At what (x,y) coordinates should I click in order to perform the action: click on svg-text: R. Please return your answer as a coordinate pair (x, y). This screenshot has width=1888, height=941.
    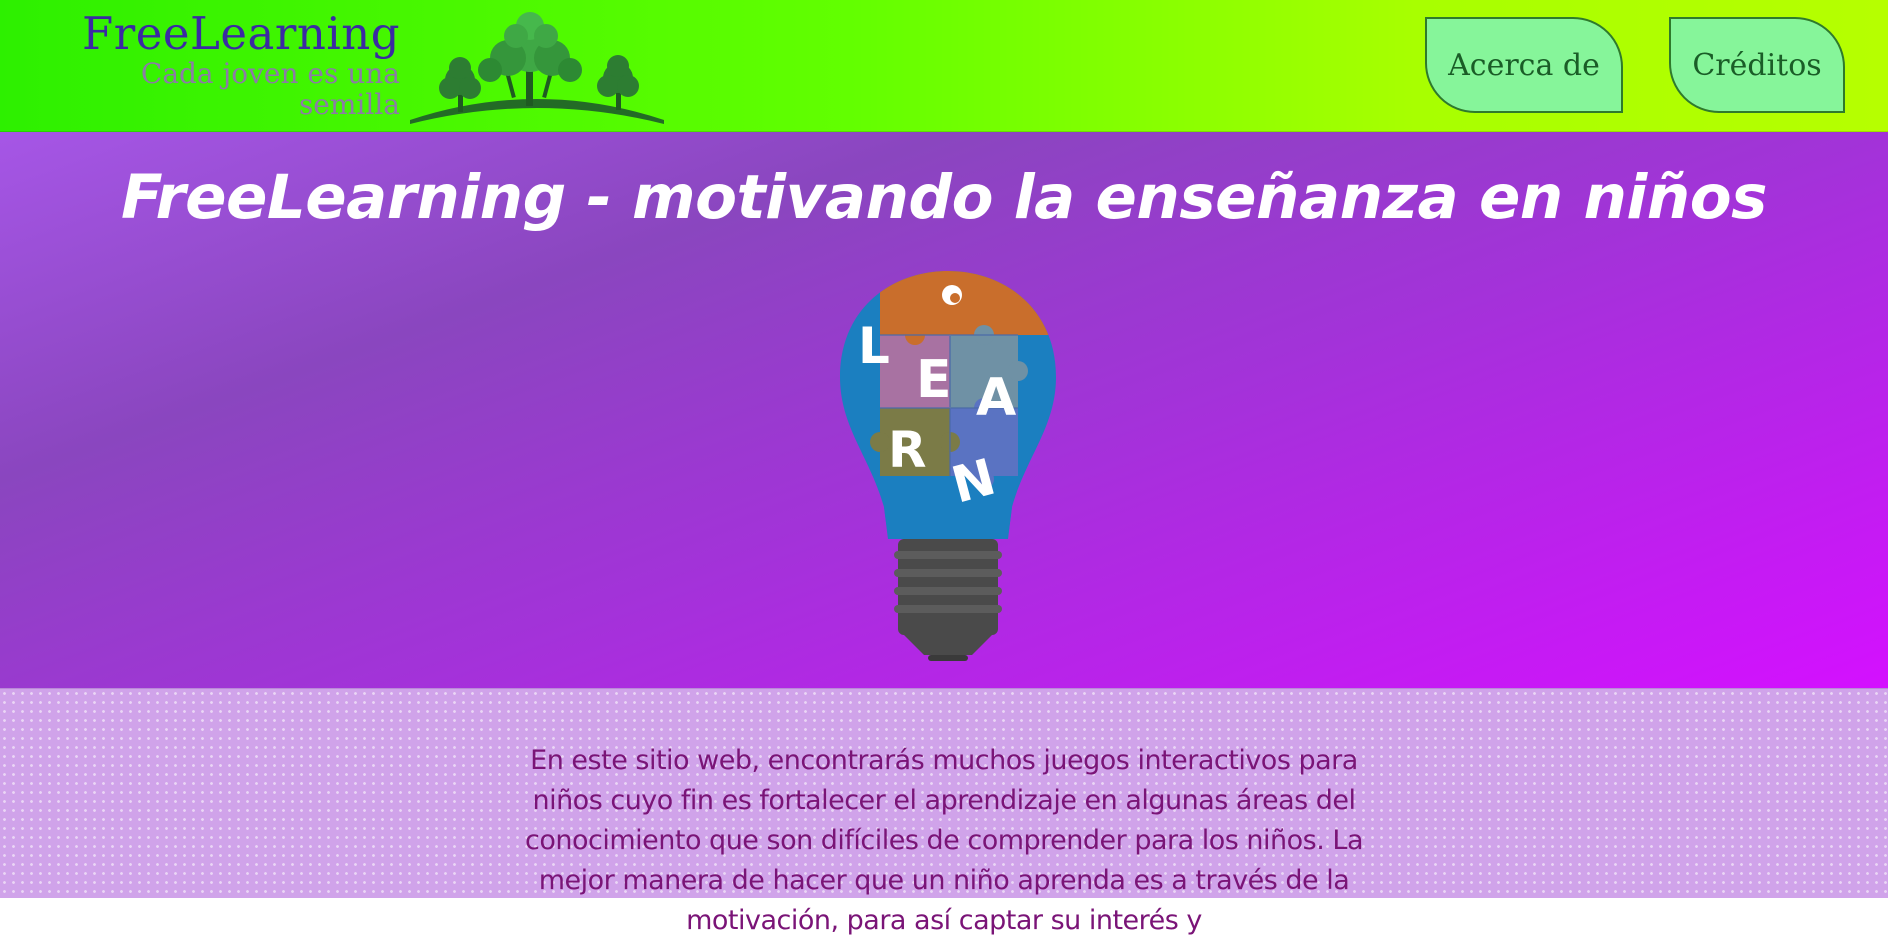
    Looking at the image, I should click on (907, 450).